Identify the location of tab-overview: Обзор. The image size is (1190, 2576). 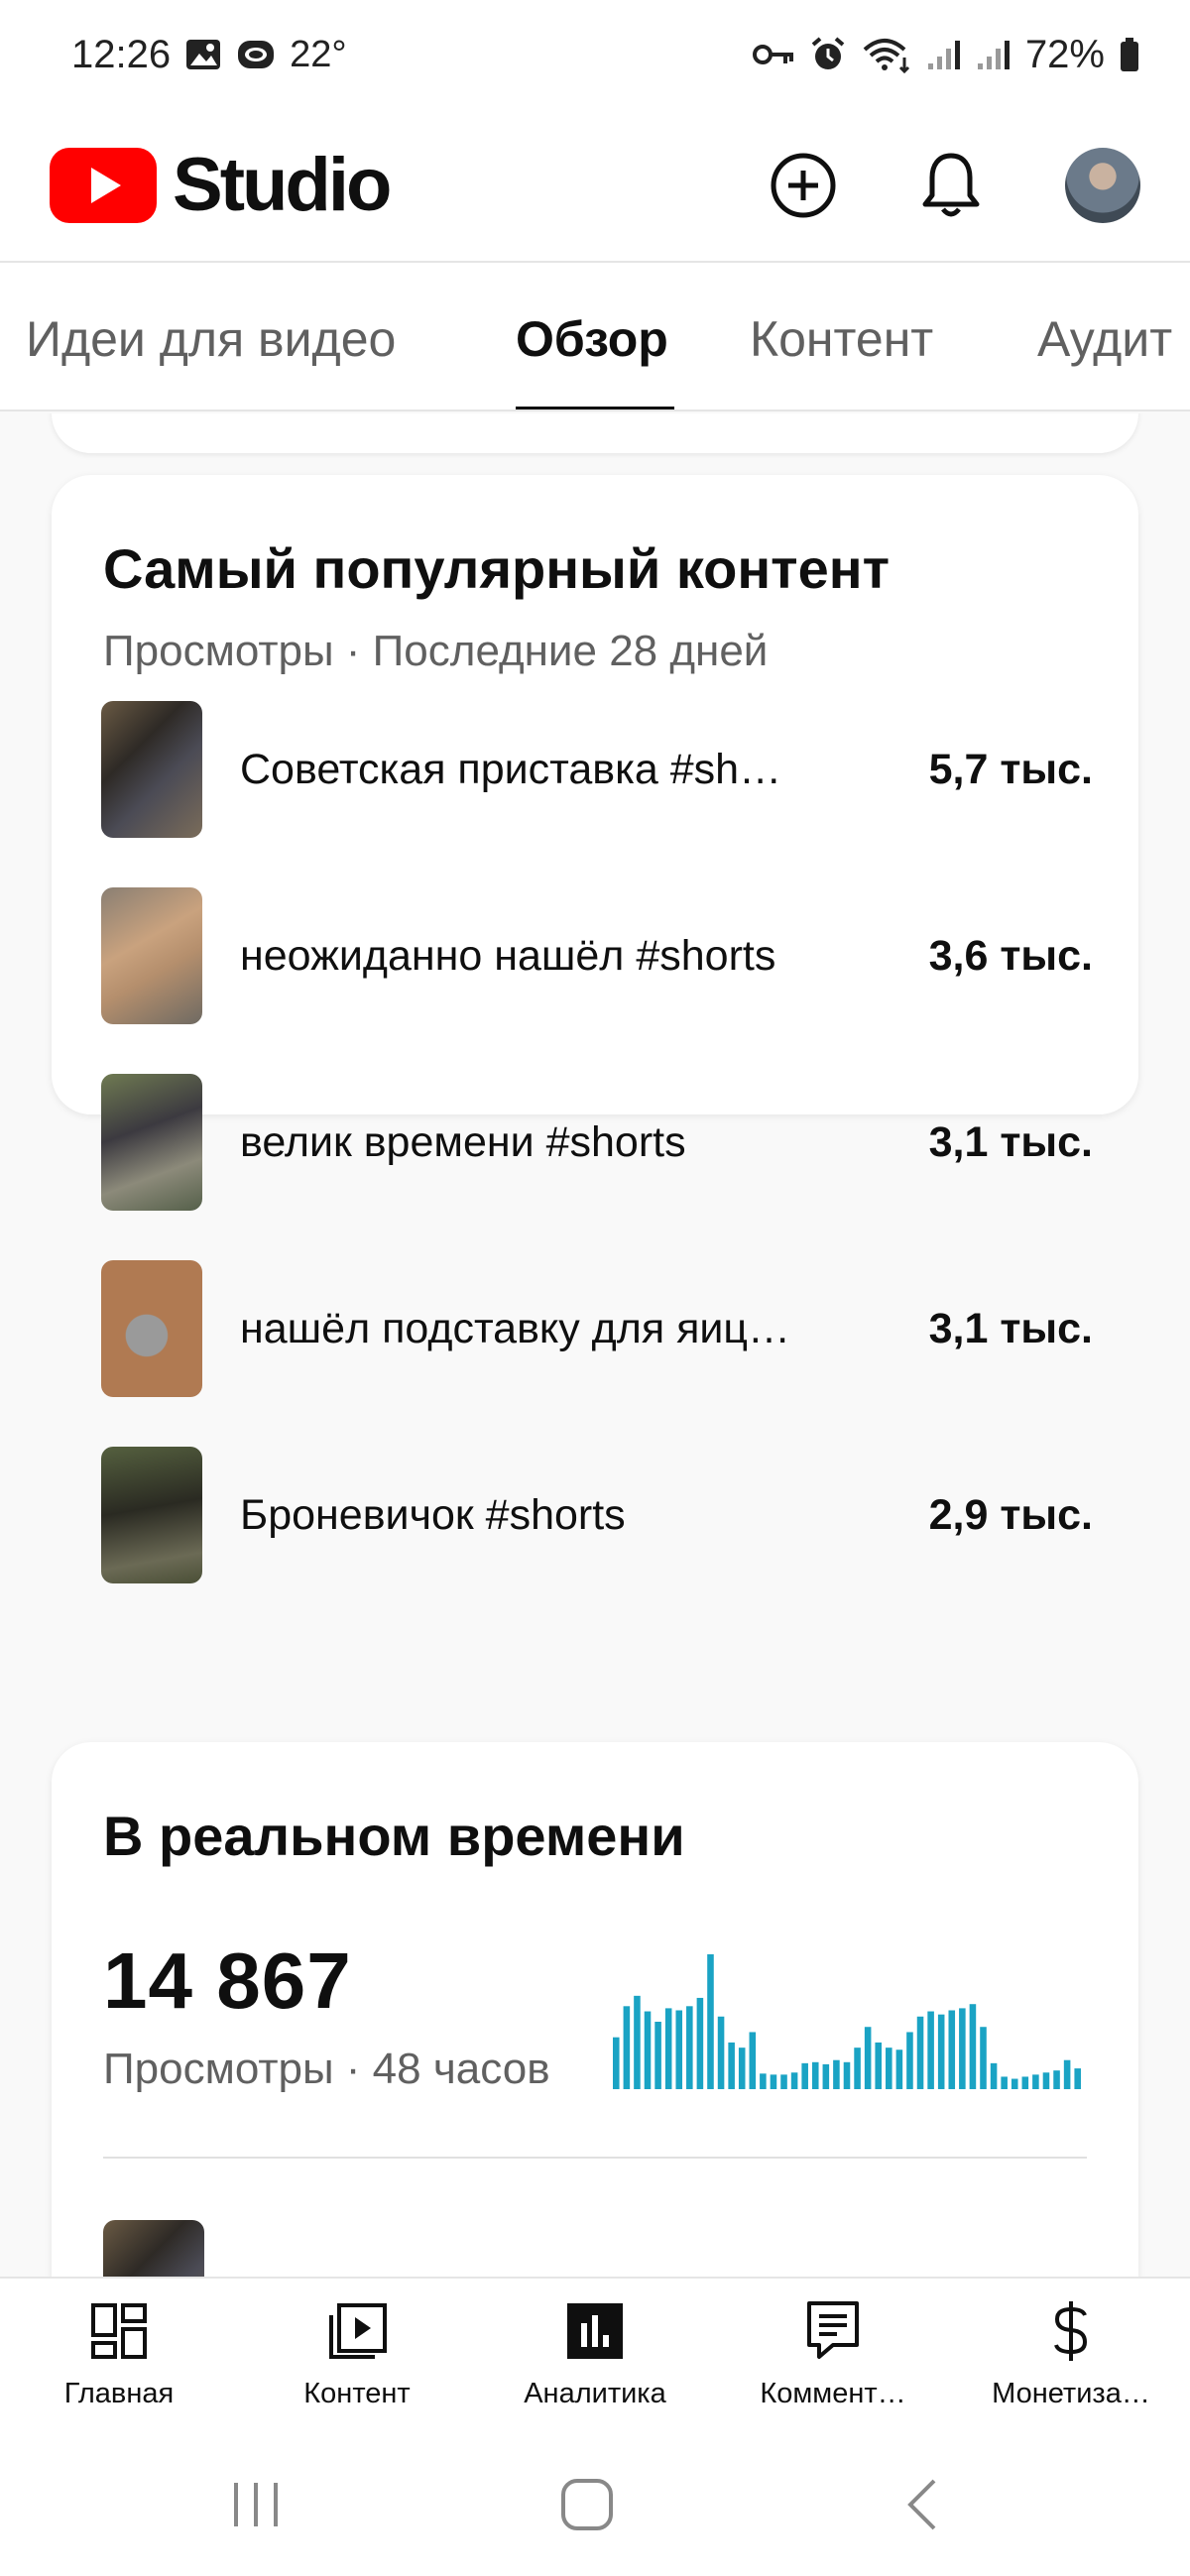
(592, 339).